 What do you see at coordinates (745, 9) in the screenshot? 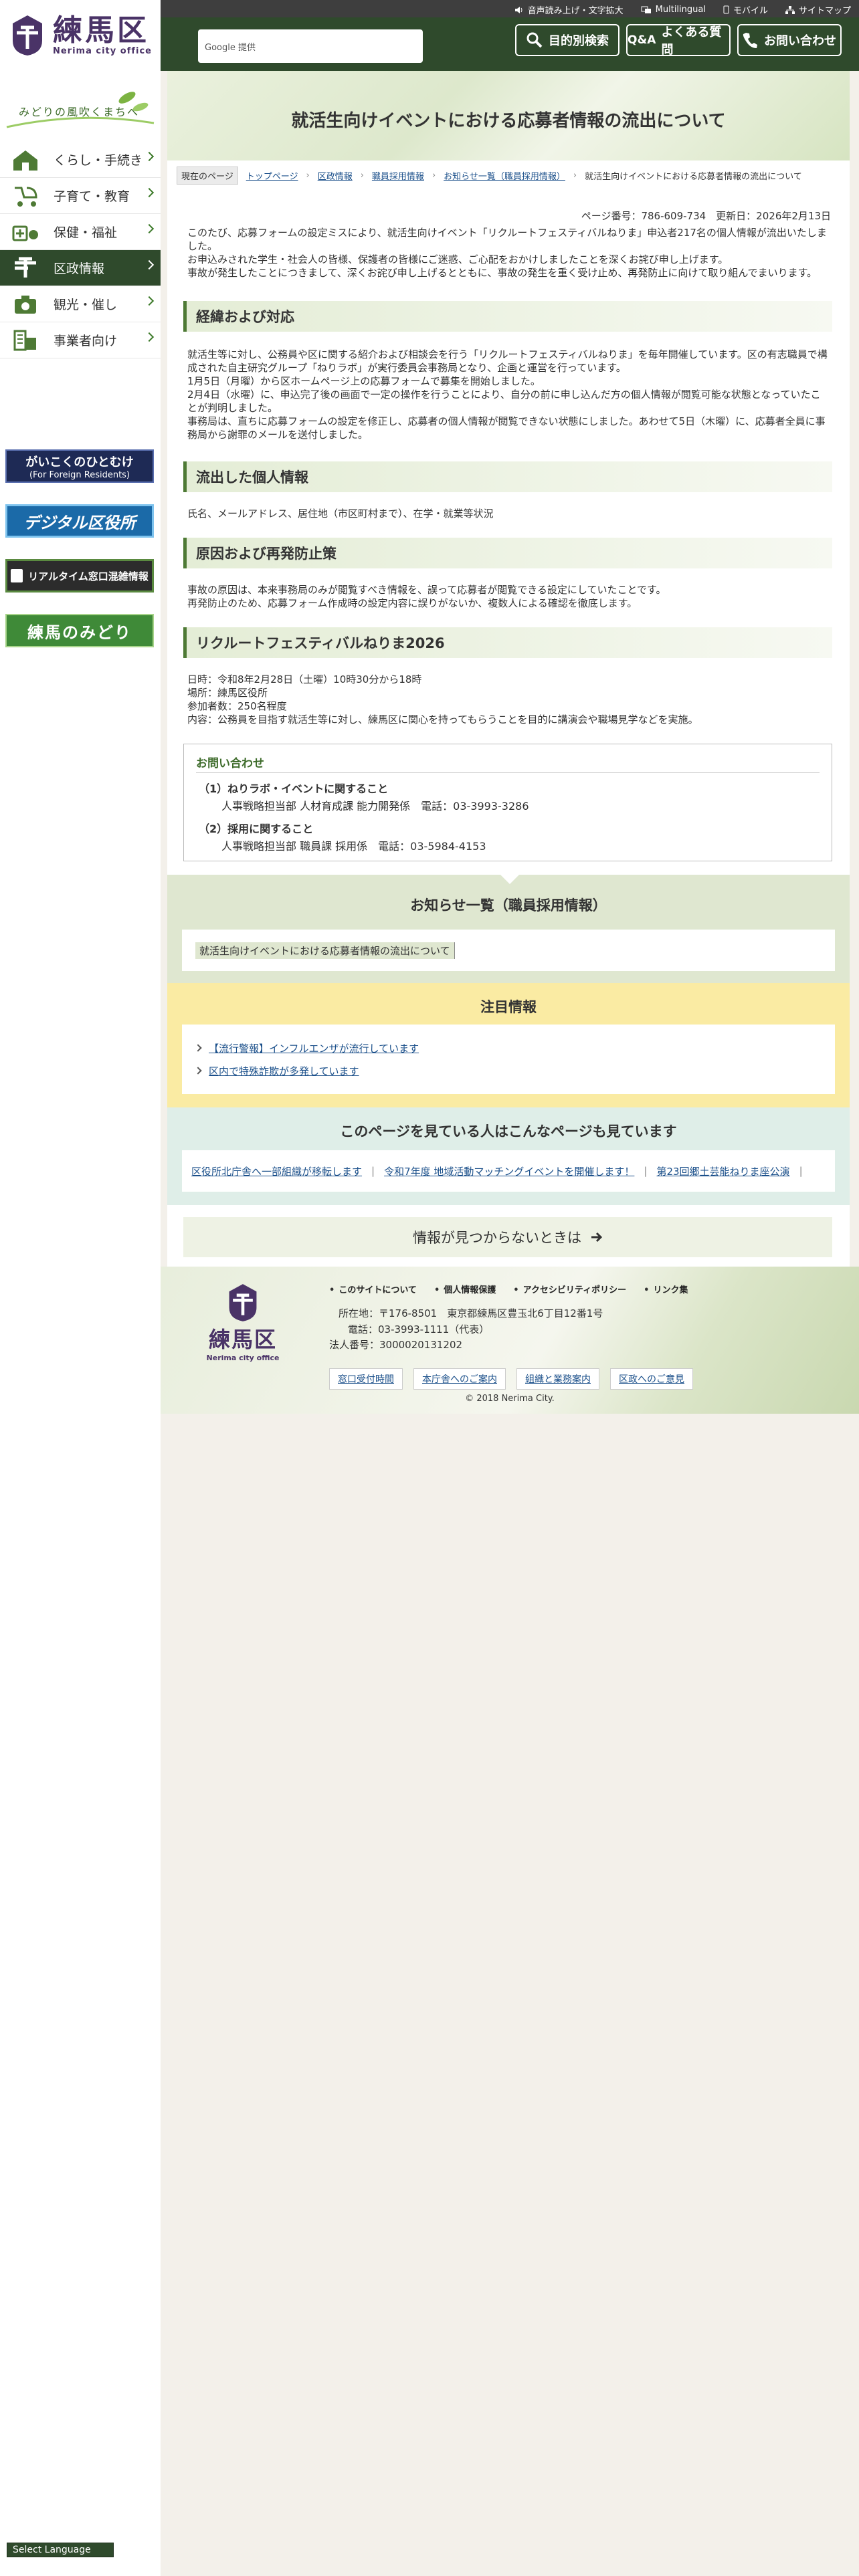
I see `utility-link-mobile: モバイル` at bounding box center [745, 9].